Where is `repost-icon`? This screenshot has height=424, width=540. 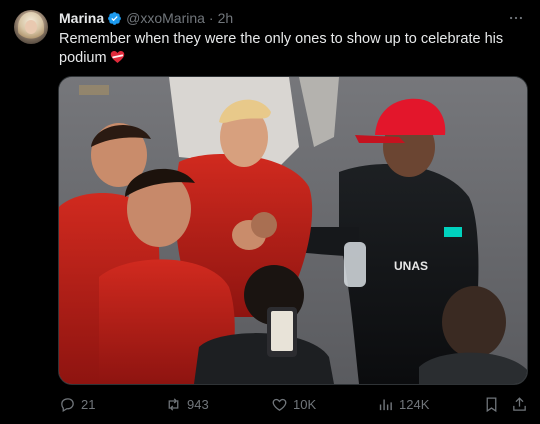
repost-icon is located at coordinates (173, 404).